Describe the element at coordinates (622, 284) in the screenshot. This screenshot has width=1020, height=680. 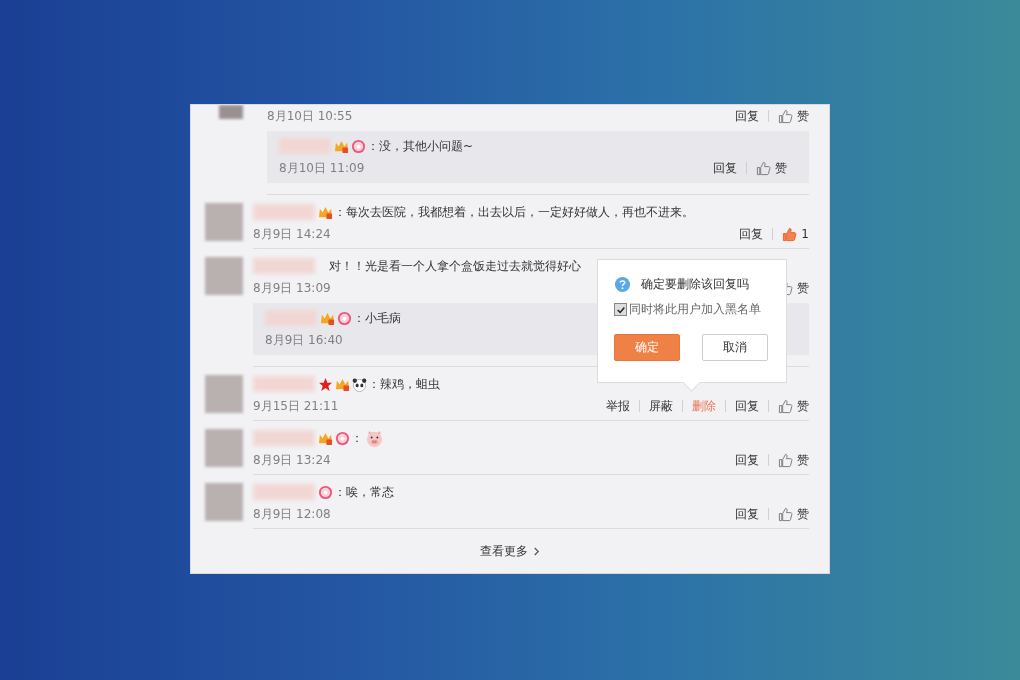
I see `question-icon` at that location.